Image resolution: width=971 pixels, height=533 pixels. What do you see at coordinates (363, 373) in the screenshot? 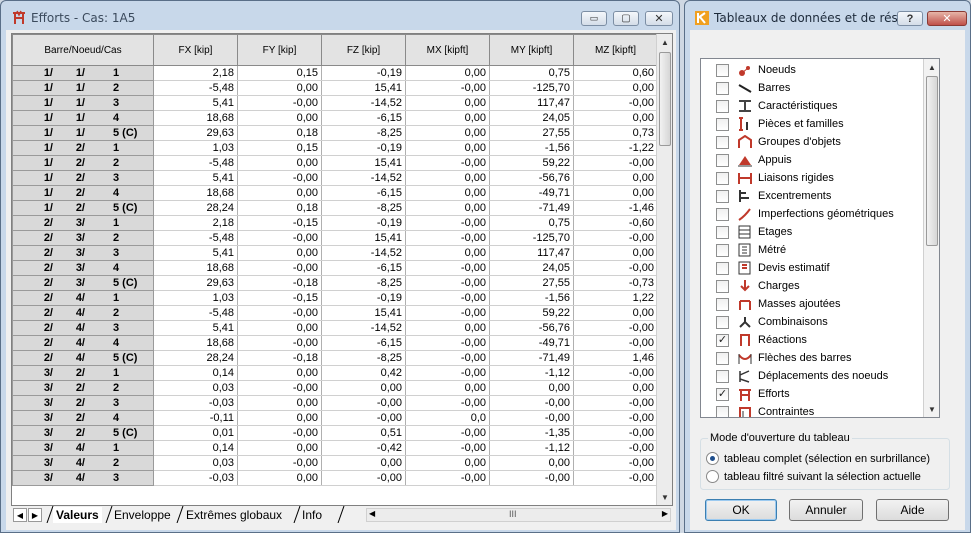
I see `table-cell: 0,42` at bounding box center [363, 373].